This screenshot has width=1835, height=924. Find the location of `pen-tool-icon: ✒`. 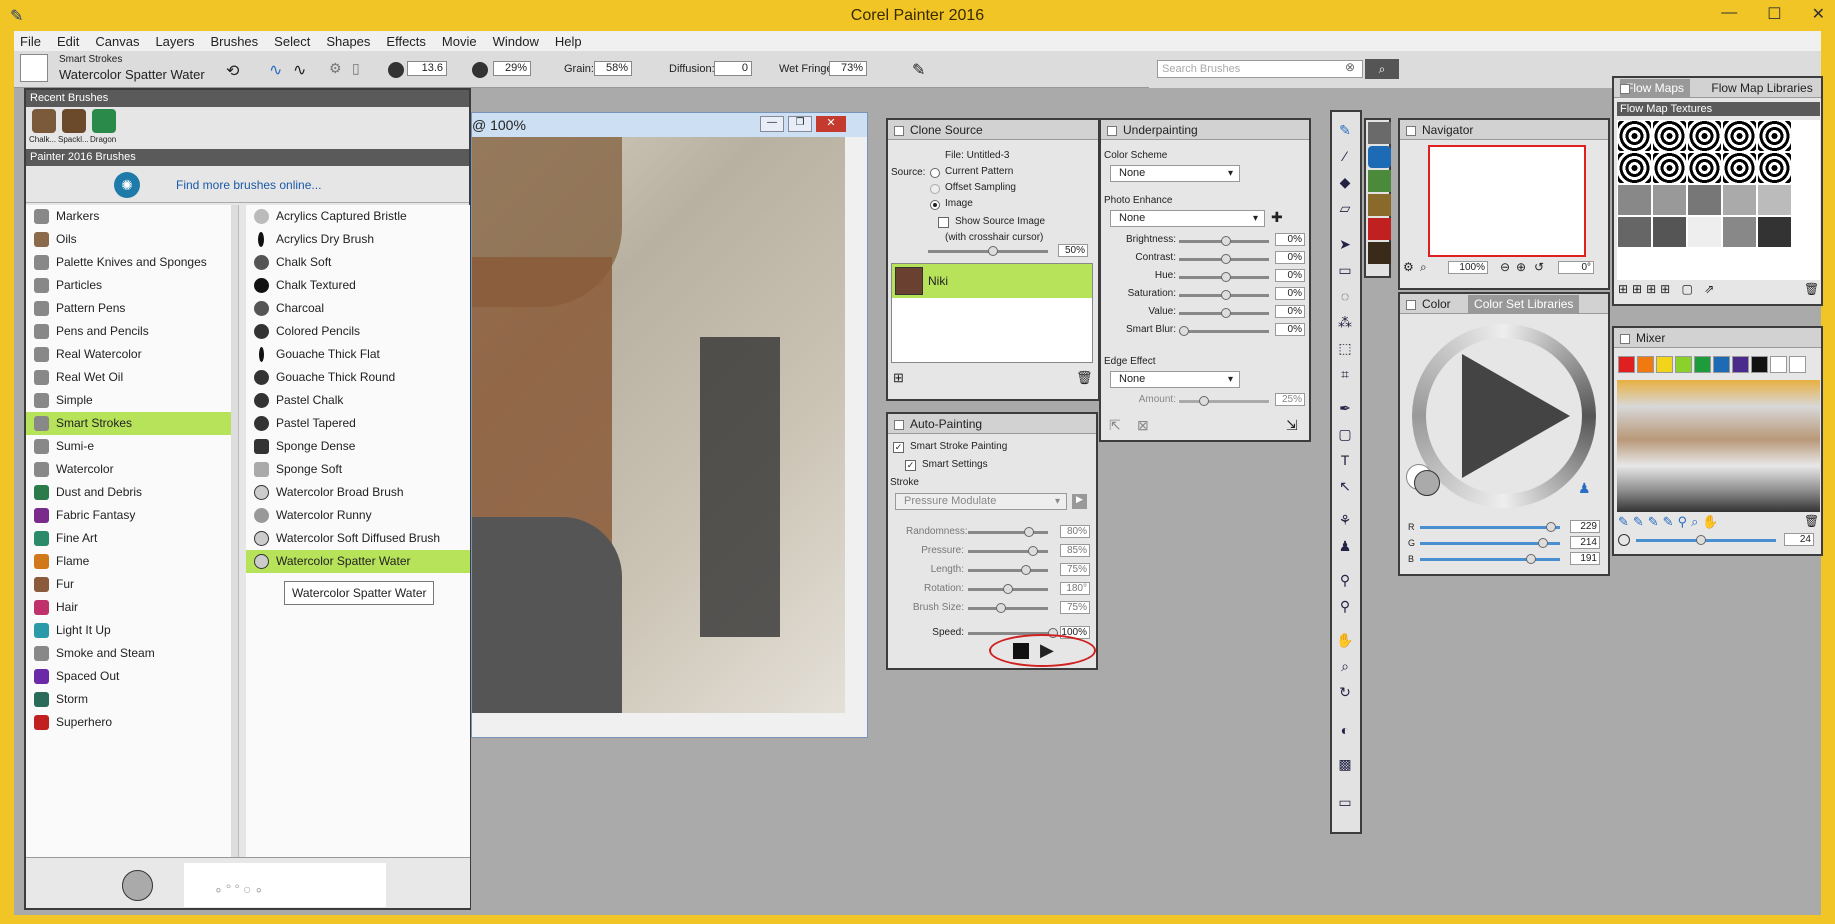

pen-tool-icon: ✒ is located at coordinates (1345, 411).